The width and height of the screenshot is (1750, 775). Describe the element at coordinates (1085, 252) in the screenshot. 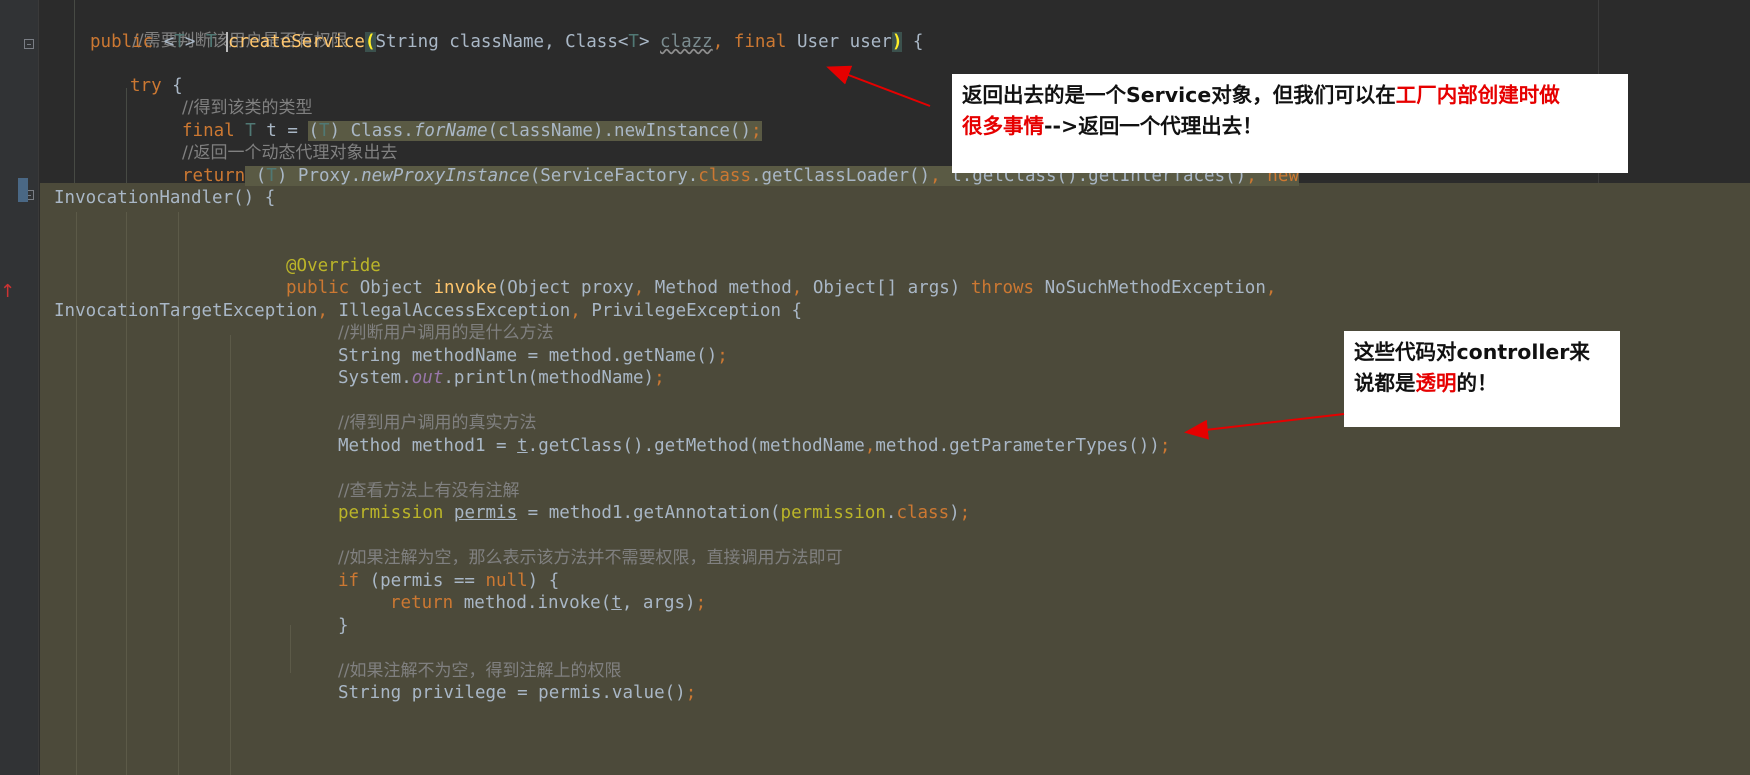

I see `annotation-arrows` at that location.